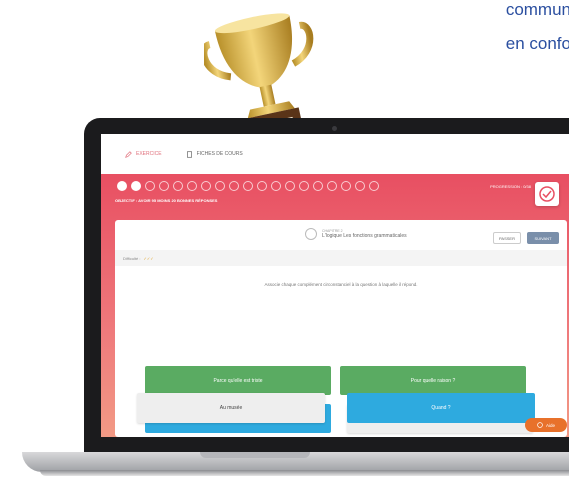 The width and height of the screenshot is (569, 487). Describe the element at coordinates (364, 236) in the screenshot. I see `chapter-name: L'logique Les fonctions grammaticales` at that location.